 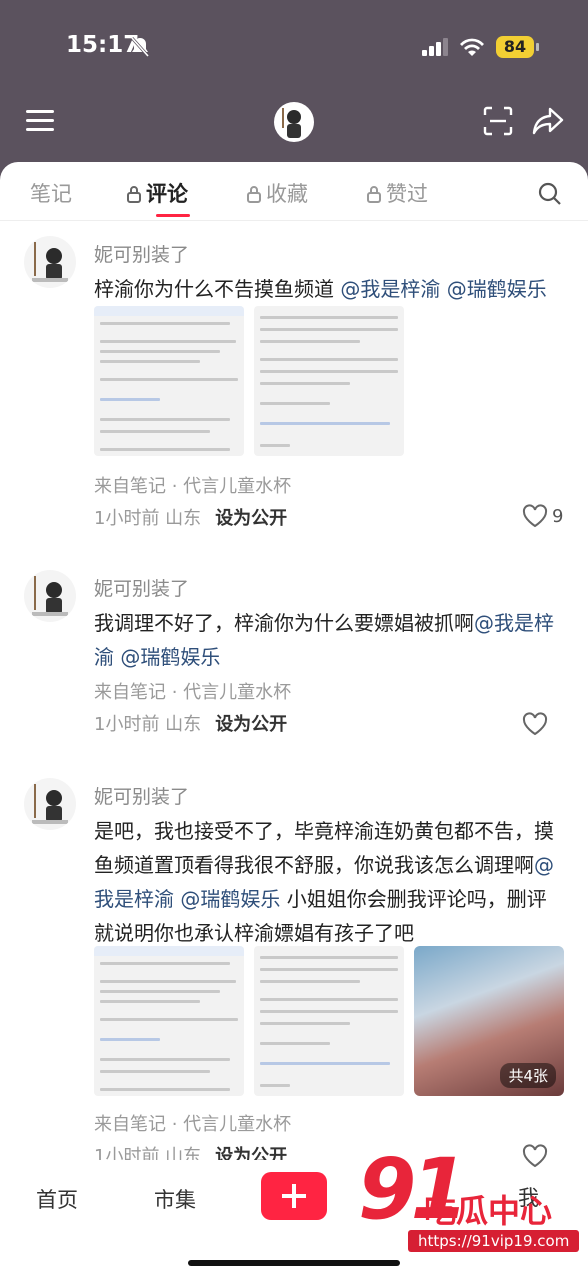 I want to click on top-nav, so click(x=294, y=124).